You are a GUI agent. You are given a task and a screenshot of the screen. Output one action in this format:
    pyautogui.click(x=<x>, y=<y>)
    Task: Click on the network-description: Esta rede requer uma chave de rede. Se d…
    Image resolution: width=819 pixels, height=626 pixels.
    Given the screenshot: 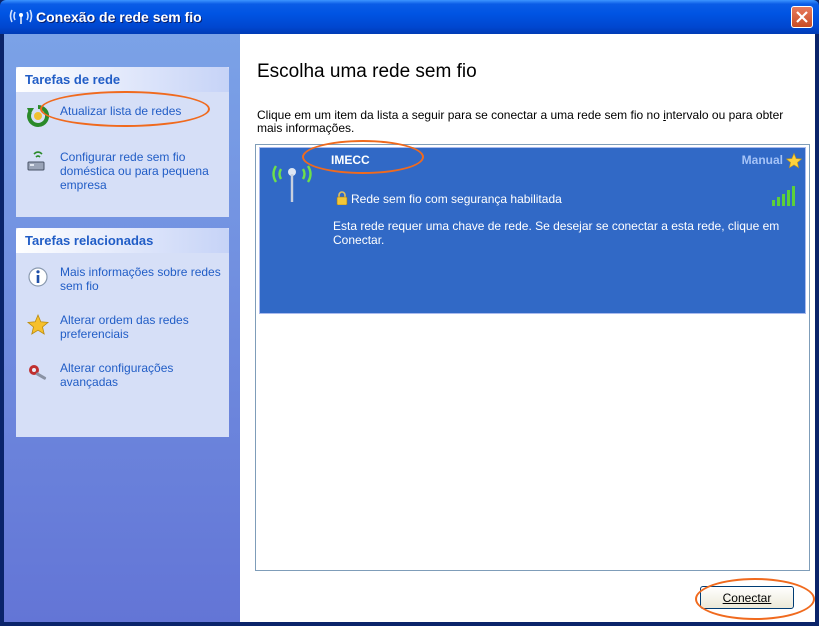 What is the action you would take?
    pyautogui.click(x=556, y=233)
    